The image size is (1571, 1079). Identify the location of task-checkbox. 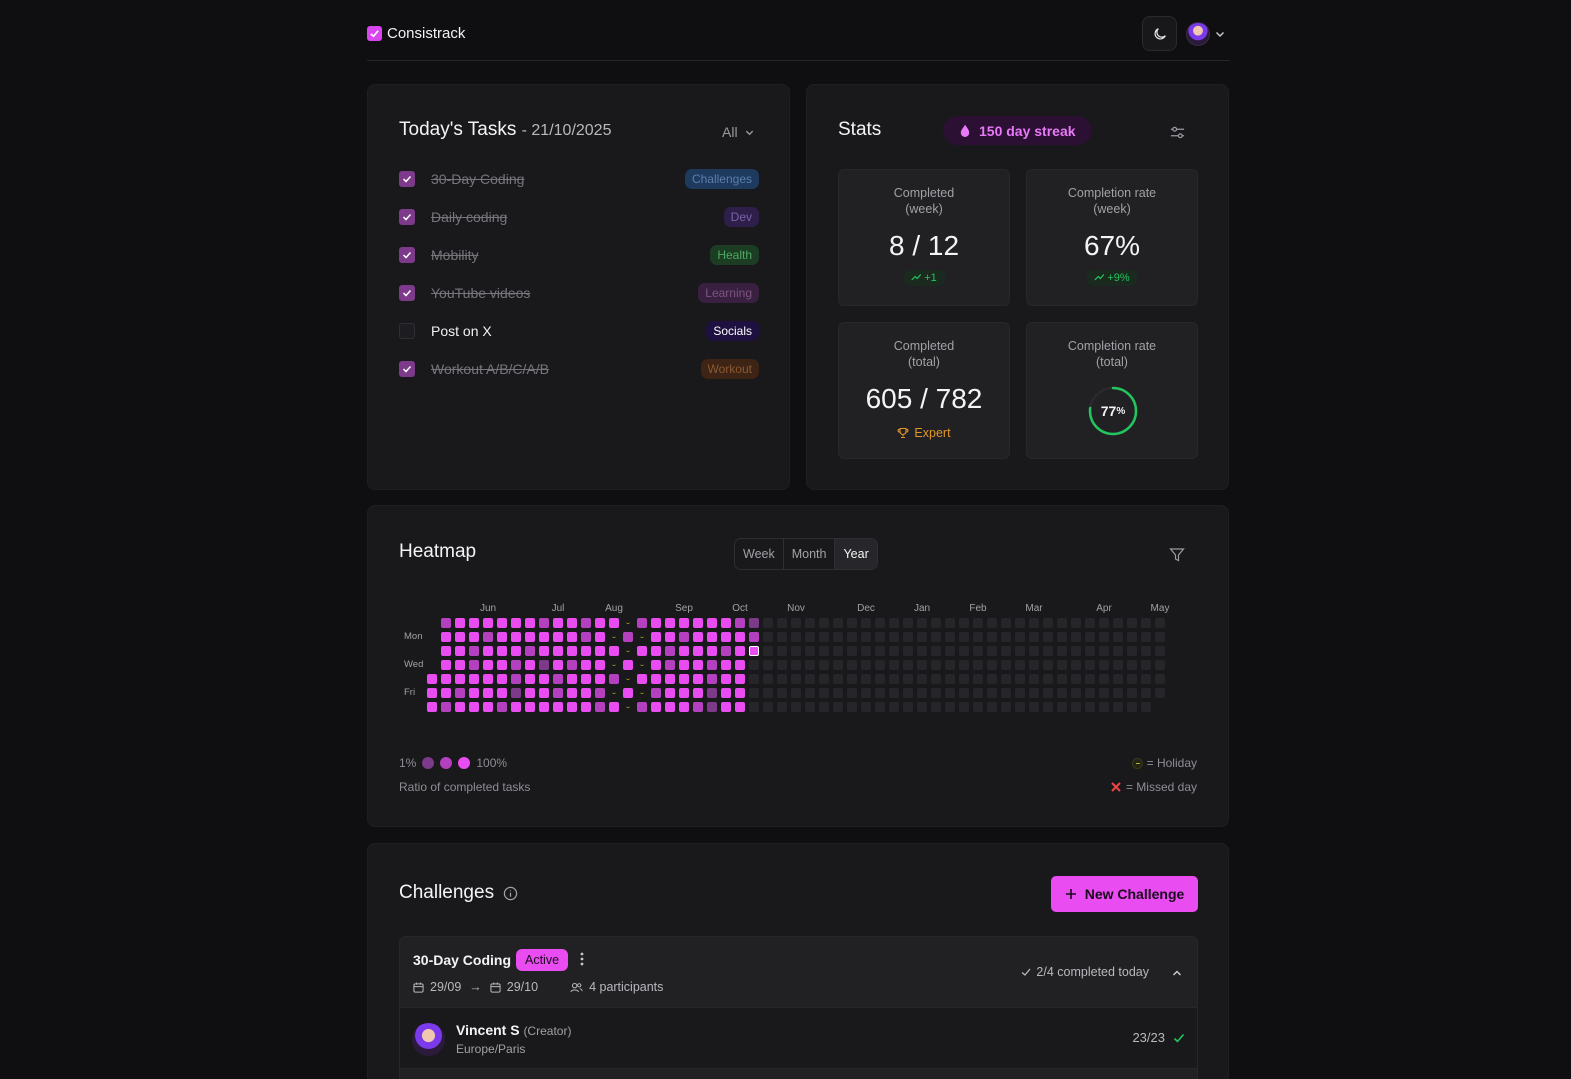
(407, 331).